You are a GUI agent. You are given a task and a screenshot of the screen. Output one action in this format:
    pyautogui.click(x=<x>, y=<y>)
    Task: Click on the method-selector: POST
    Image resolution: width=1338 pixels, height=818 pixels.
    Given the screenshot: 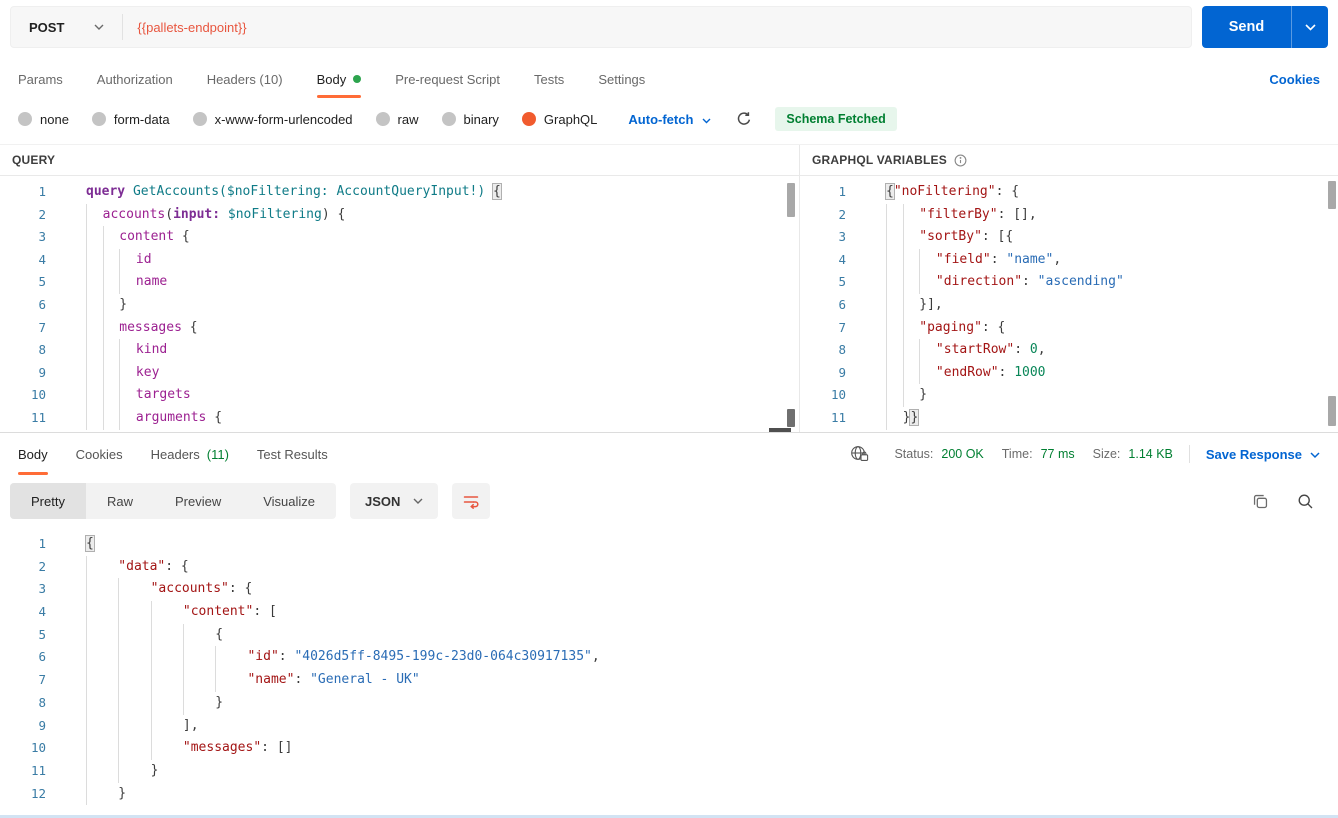 What is the action you would take?
    pyautogui.click(x=66, y=27)
    